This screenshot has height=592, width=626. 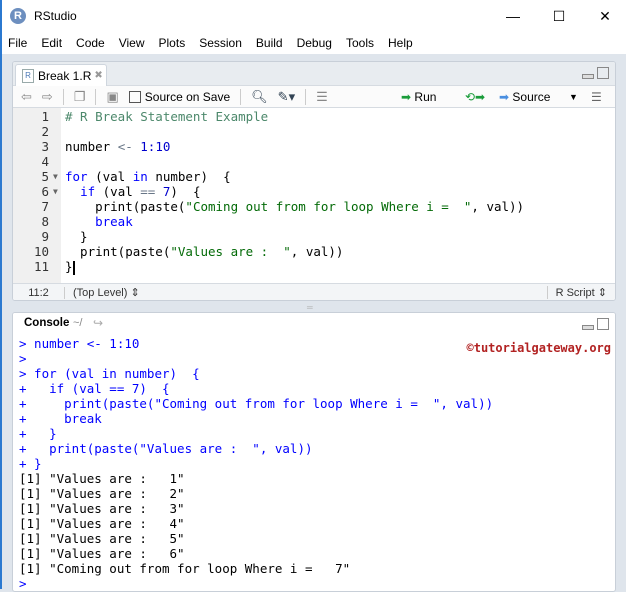 I want to click on save-icon: ▣, so click(x=112, y=97).